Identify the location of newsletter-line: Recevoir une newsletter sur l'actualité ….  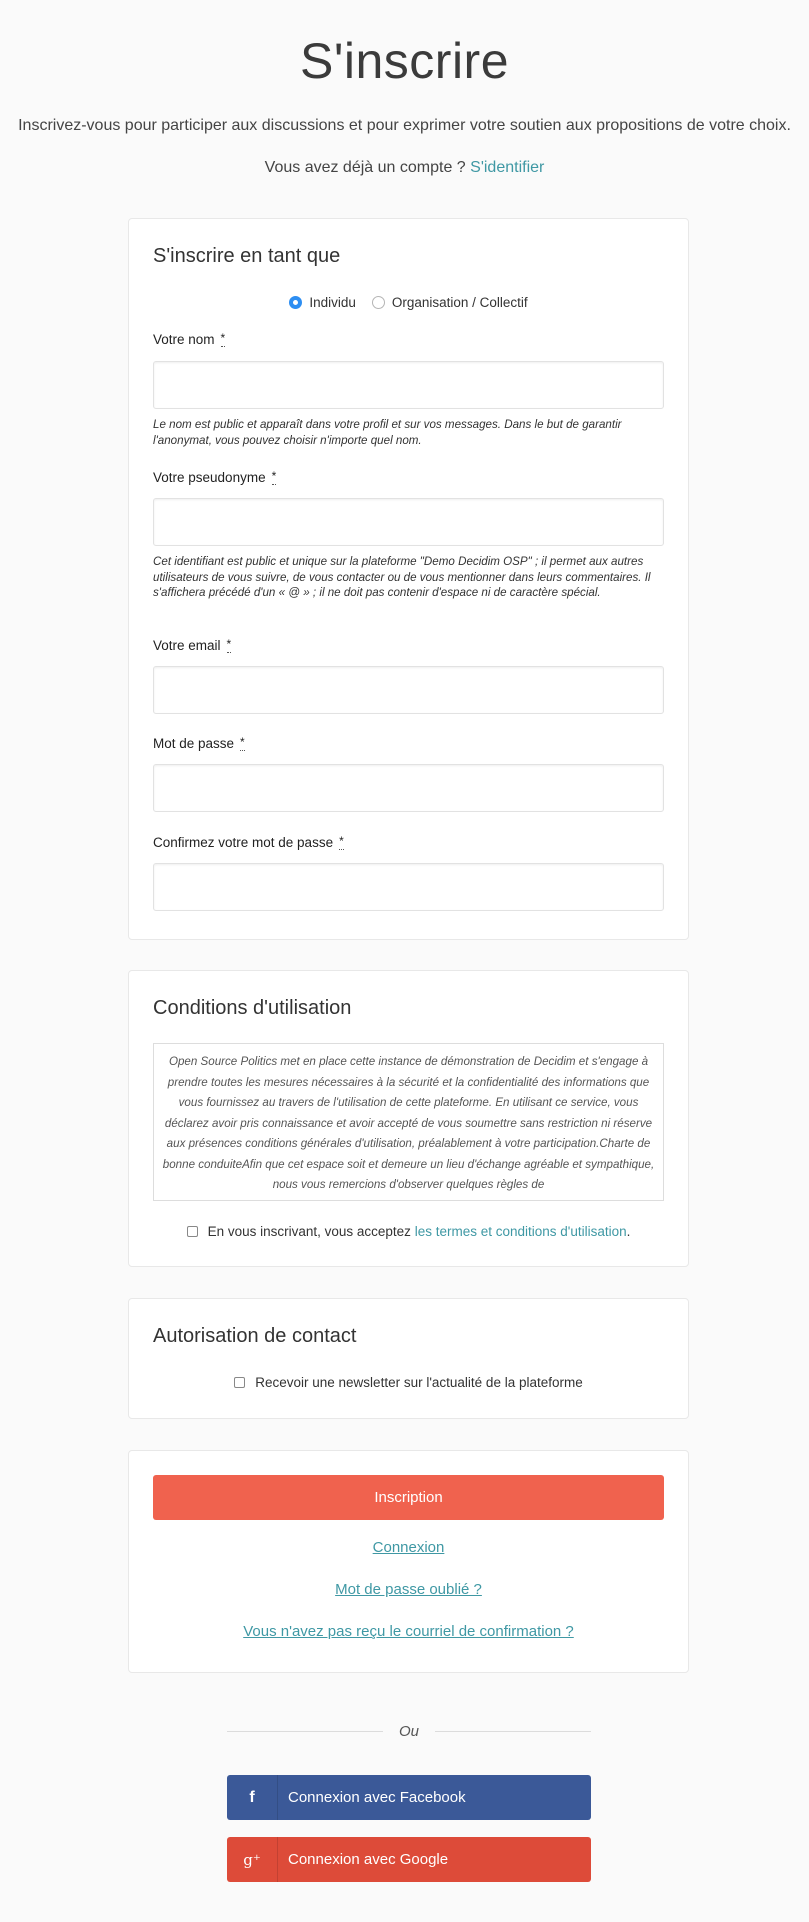
(408, 1382).